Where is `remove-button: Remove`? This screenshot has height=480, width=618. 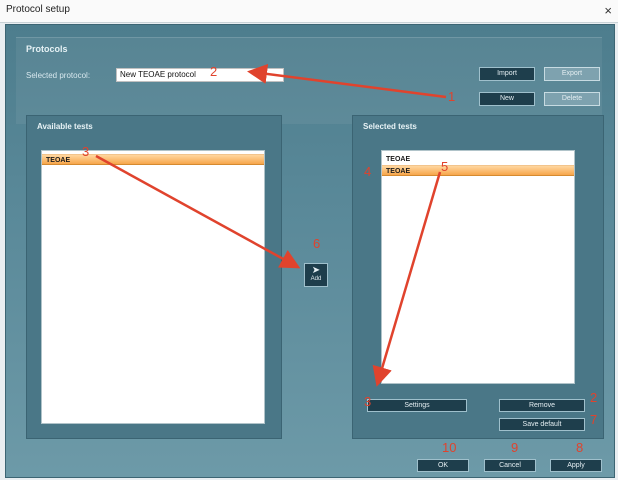
remove-button: Remove is located at coordinates (542, 405).